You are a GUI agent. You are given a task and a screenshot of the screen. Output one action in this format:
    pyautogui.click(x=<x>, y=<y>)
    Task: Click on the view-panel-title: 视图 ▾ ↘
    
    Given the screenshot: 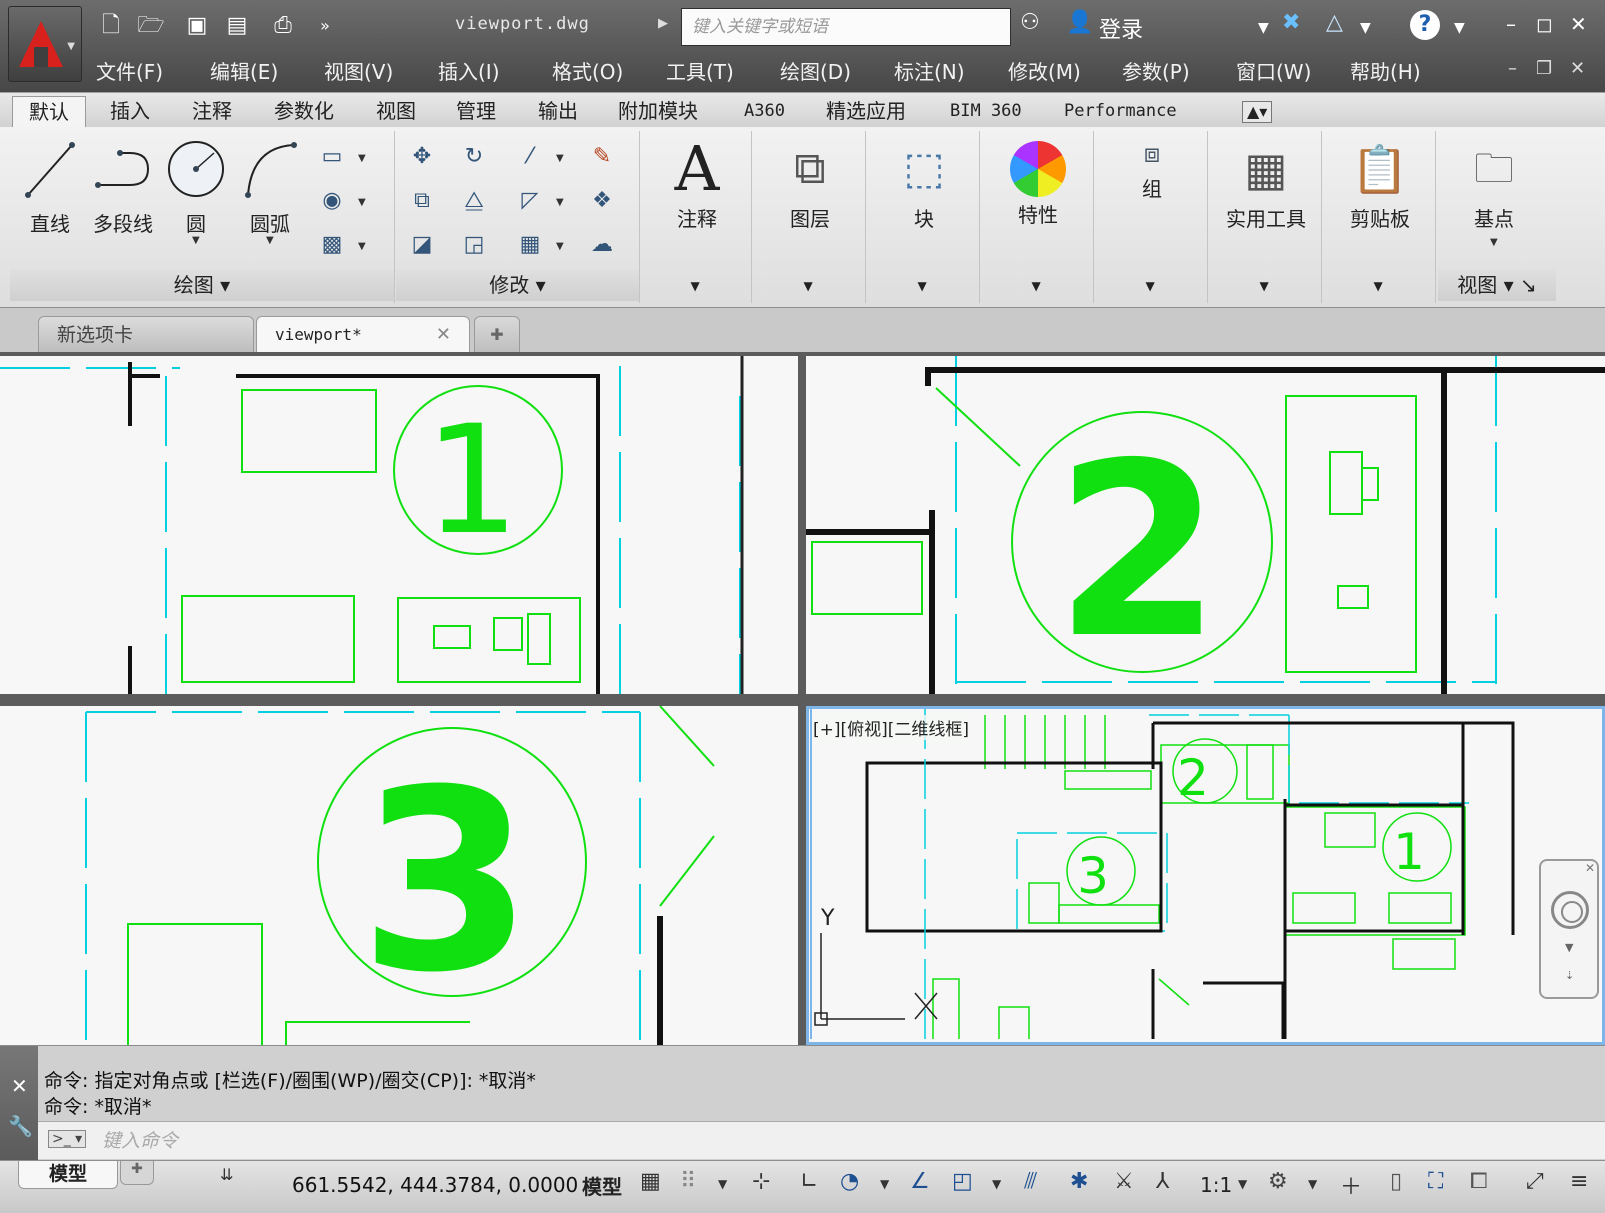 What is the action you would take?
    pyautogui.click(x=1497, y=285)
    